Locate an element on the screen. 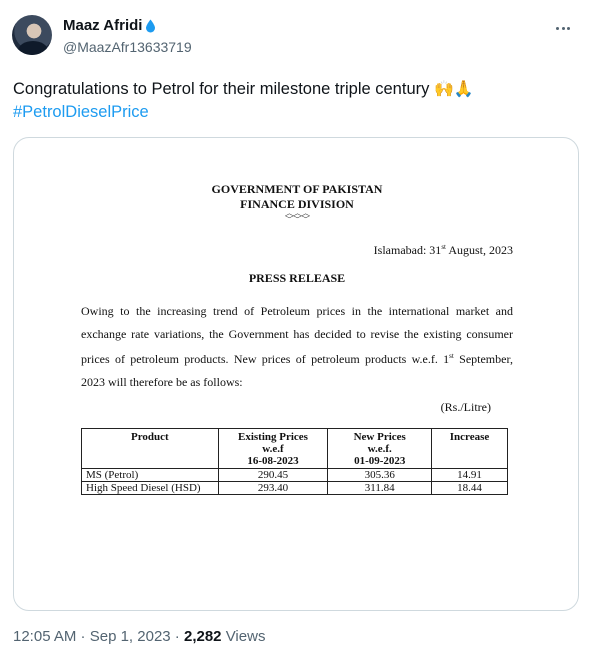  doc-government-heading: GOVERNMENT OF PAKISTAN is located at coordinates (297, 189).